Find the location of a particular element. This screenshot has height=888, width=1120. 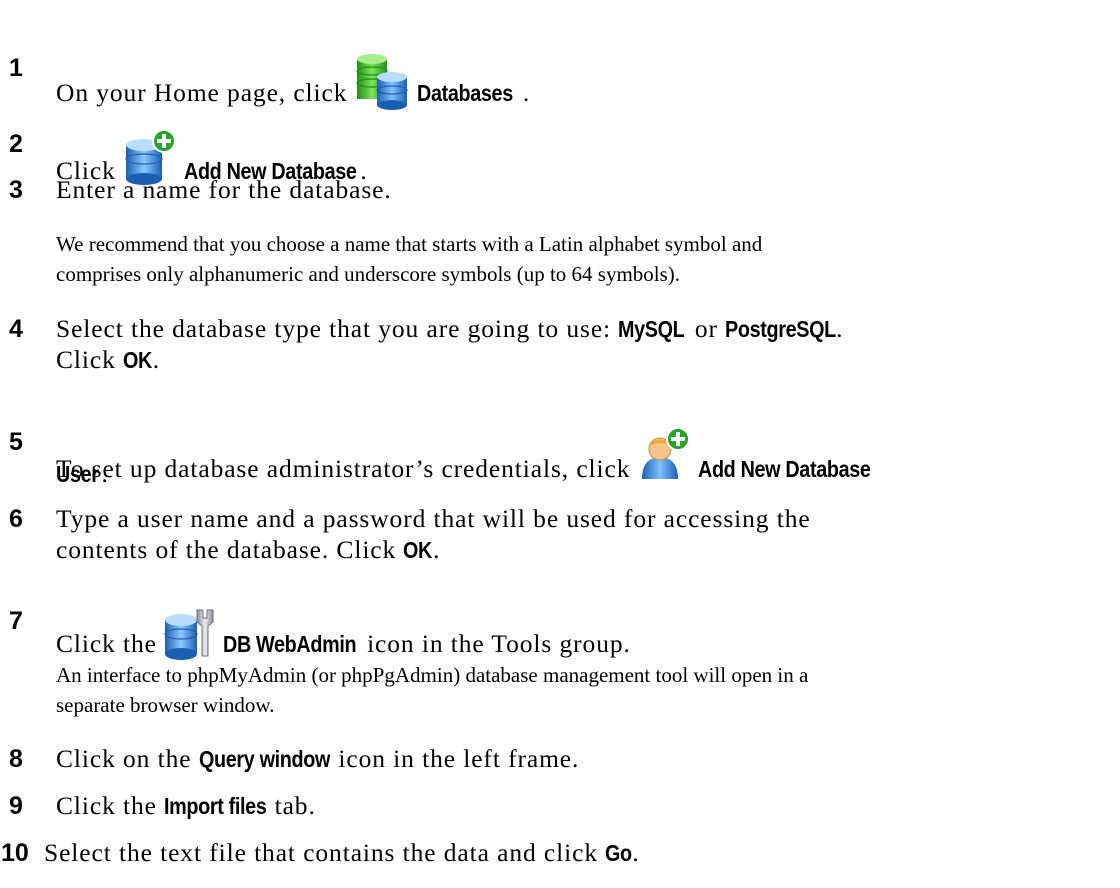

ui-label-mysql: MySQL is located at coordinates (651, 329).